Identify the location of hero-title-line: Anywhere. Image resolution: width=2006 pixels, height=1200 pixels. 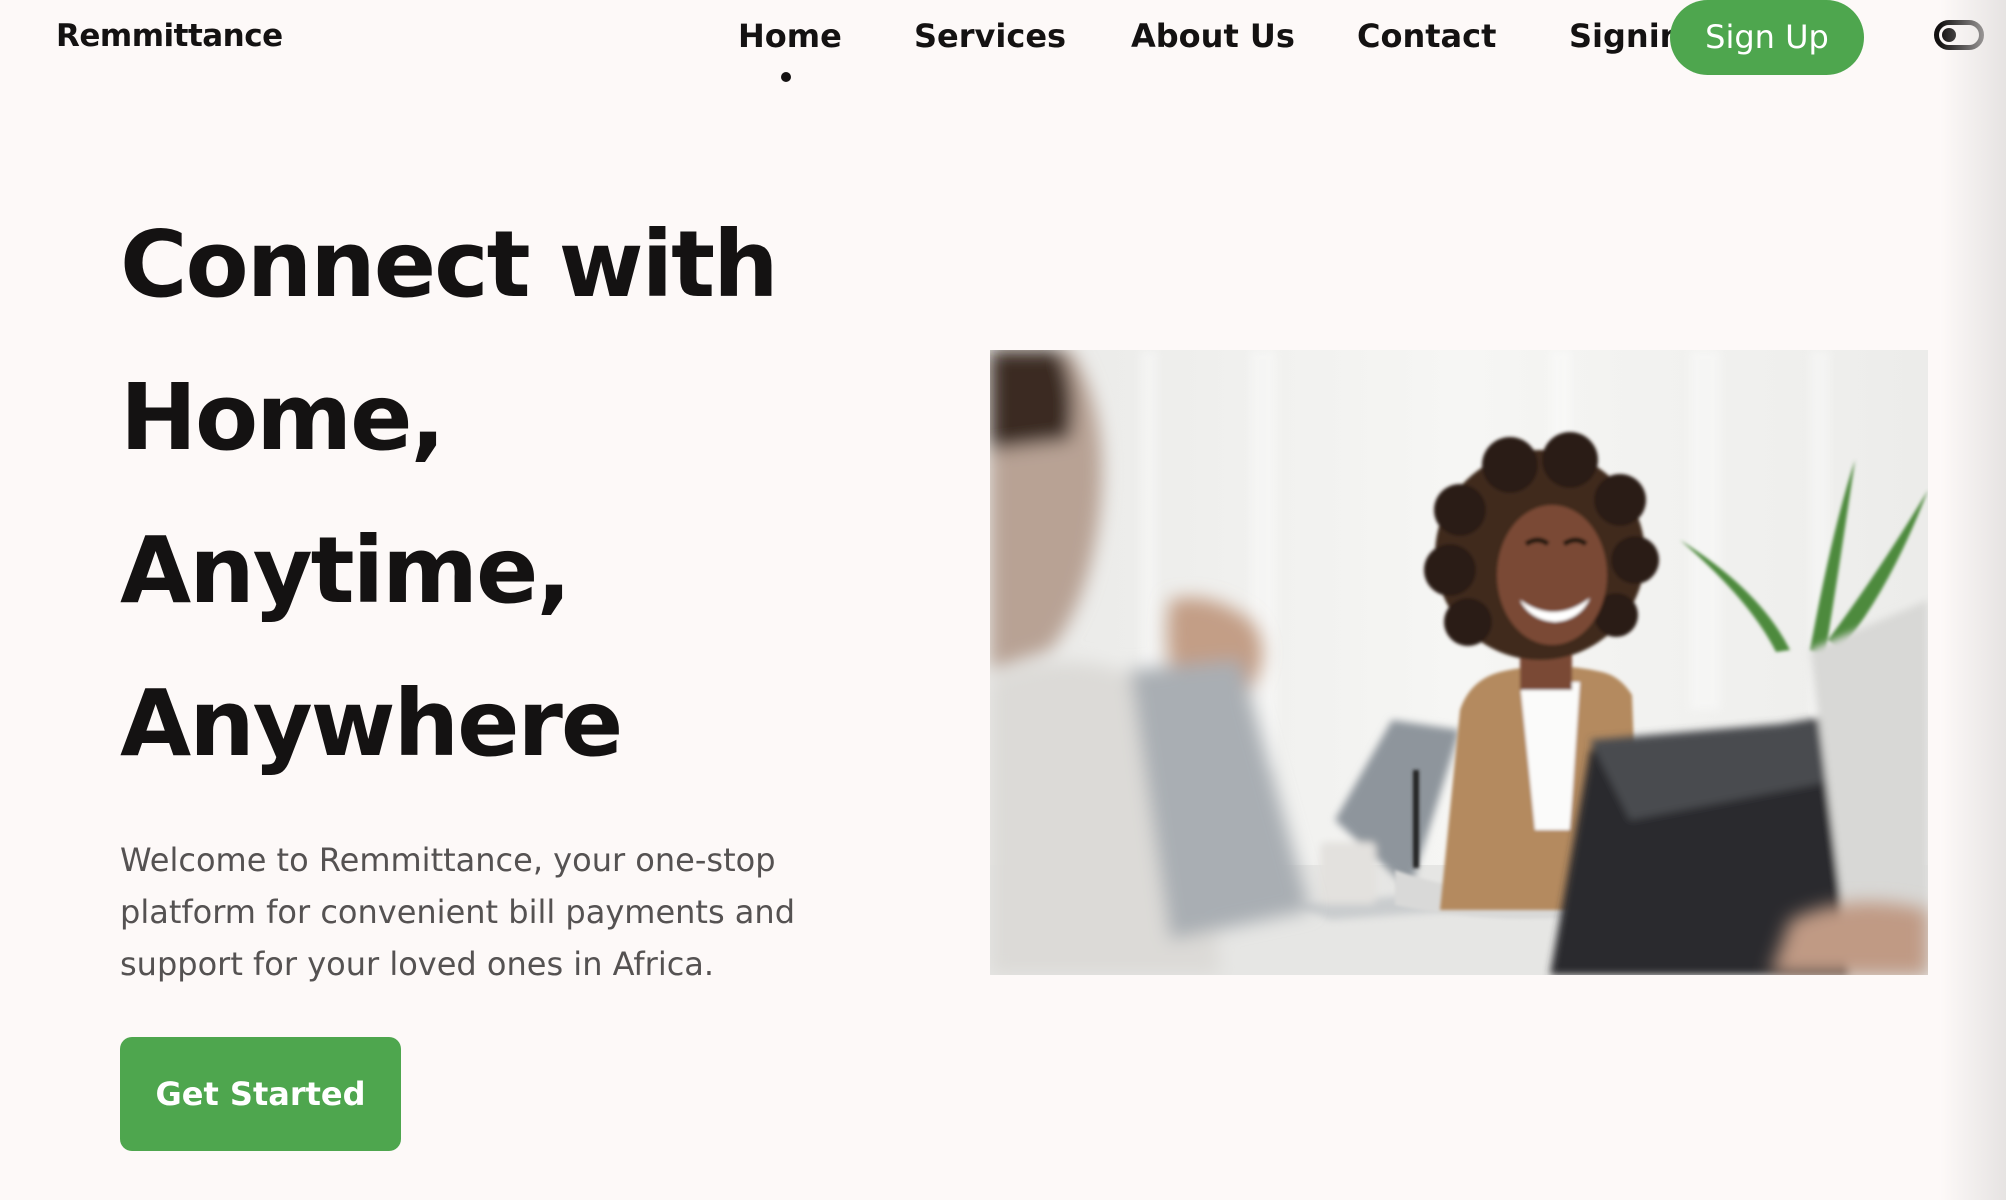
(371, 723).